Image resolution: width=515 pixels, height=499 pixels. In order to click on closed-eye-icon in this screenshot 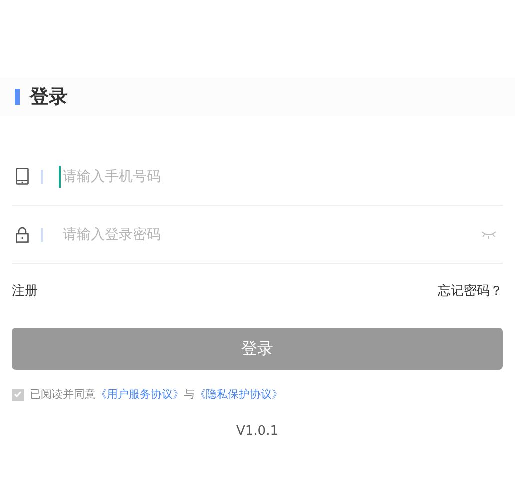, I will do `click(489, 234)`.